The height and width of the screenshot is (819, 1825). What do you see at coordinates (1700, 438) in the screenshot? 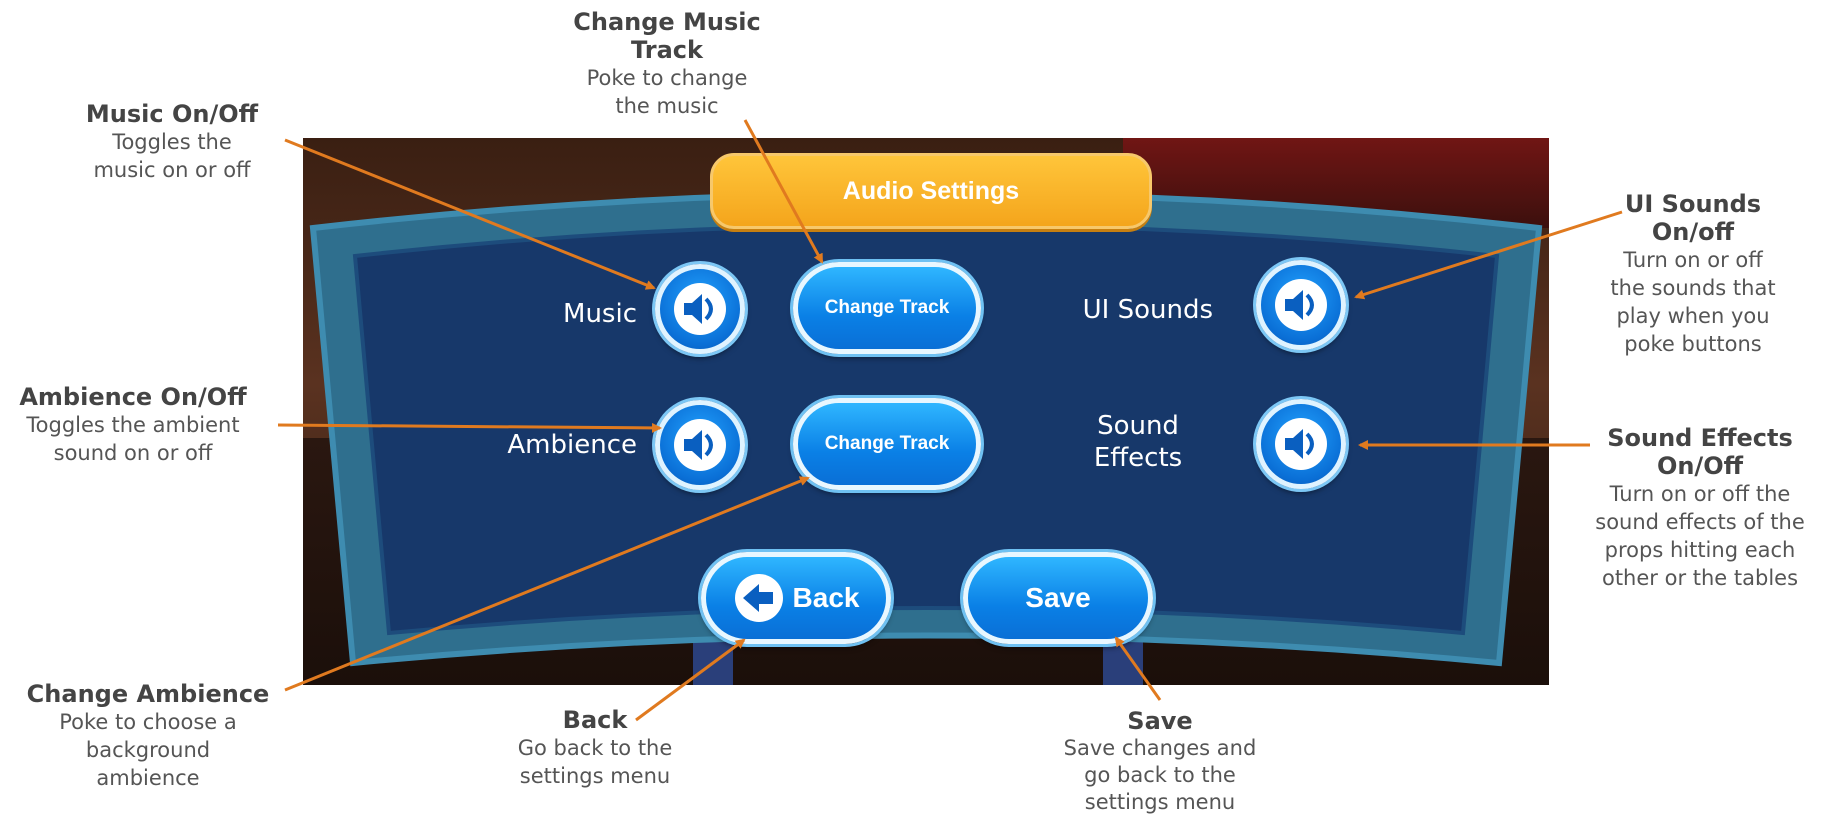
I see `annotation-title: Sound Effects` at bounding box center [1700, 438].